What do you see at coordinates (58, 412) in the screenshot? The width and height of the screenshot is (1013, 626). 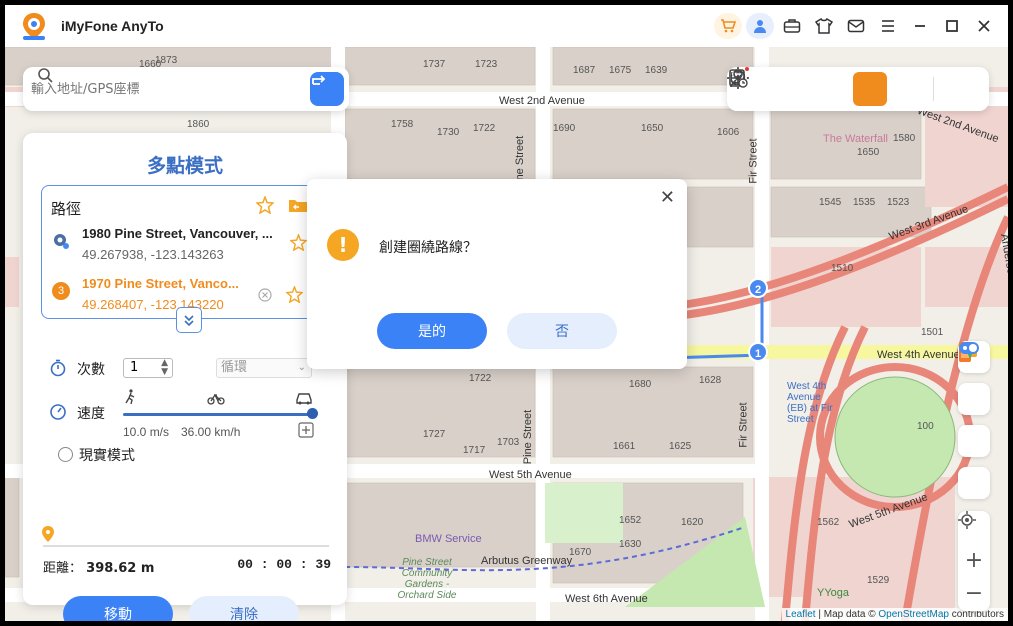 I see `speedometer-icon` at bounding box center [58, 412].